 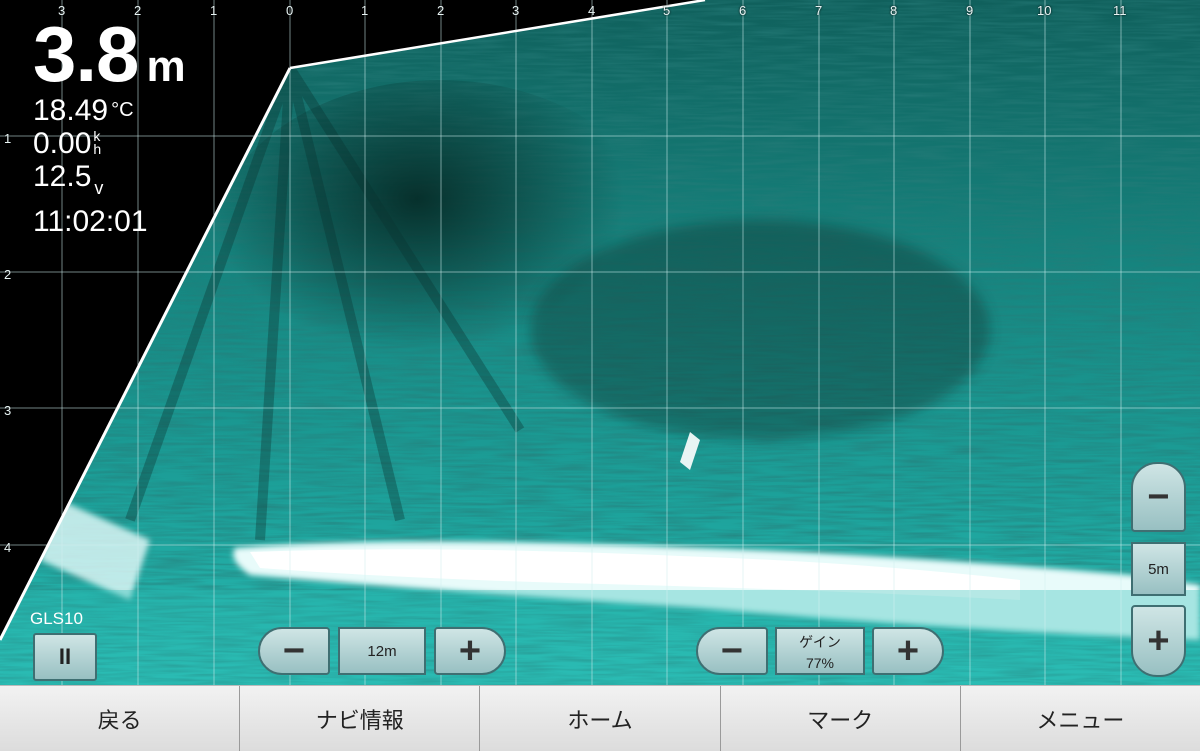 What do you see at coordinates (894, 10) in the screenshot?
I see `top-axis-label: 8` at bounding box center [894, 10].